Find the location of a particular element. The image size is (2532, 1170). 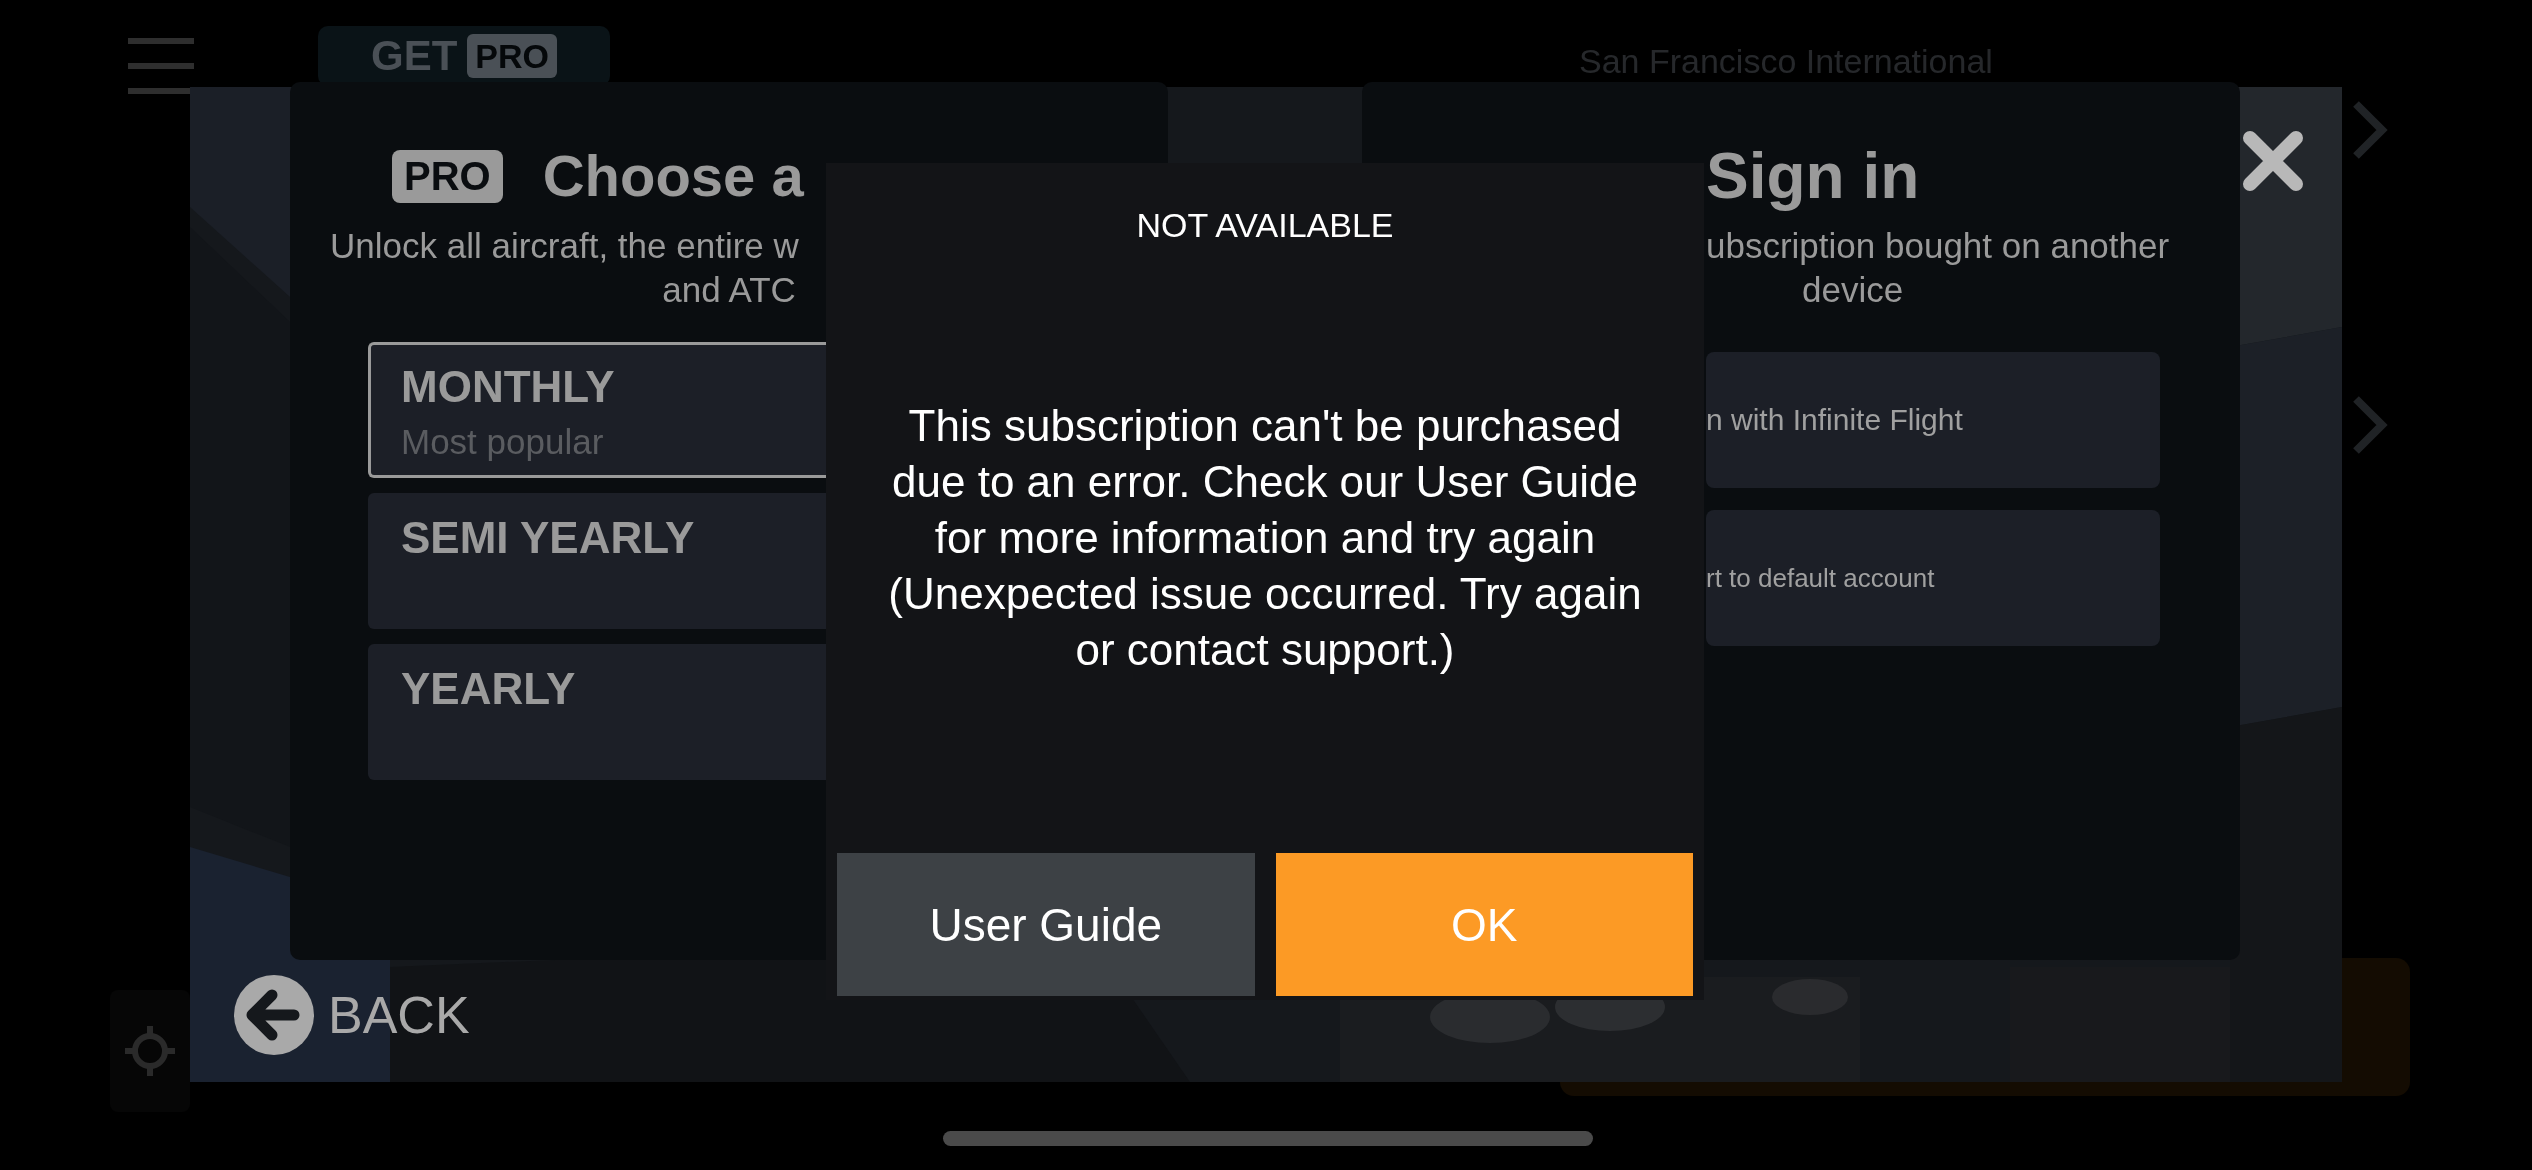

menu-icon is located at coordinates (161, 66).